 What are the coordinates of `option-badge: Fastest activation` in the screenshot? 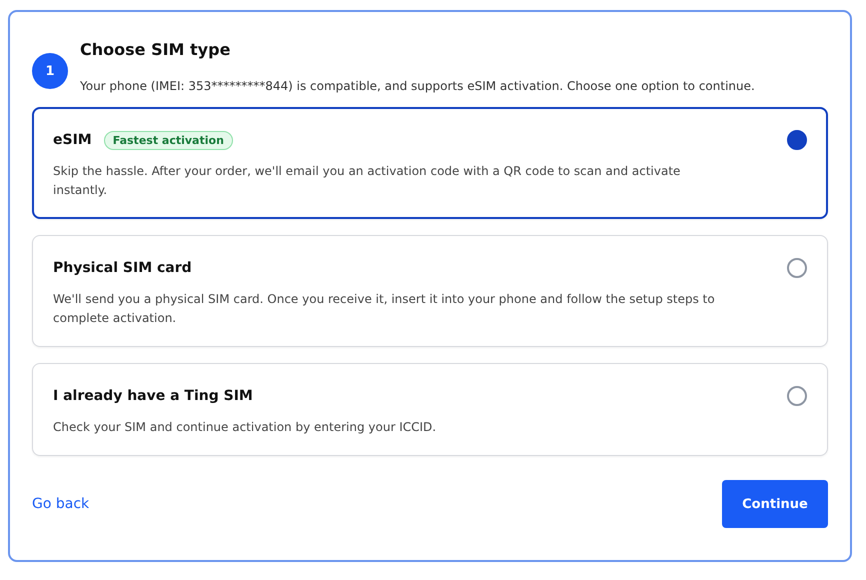 It's located at (168, 140).